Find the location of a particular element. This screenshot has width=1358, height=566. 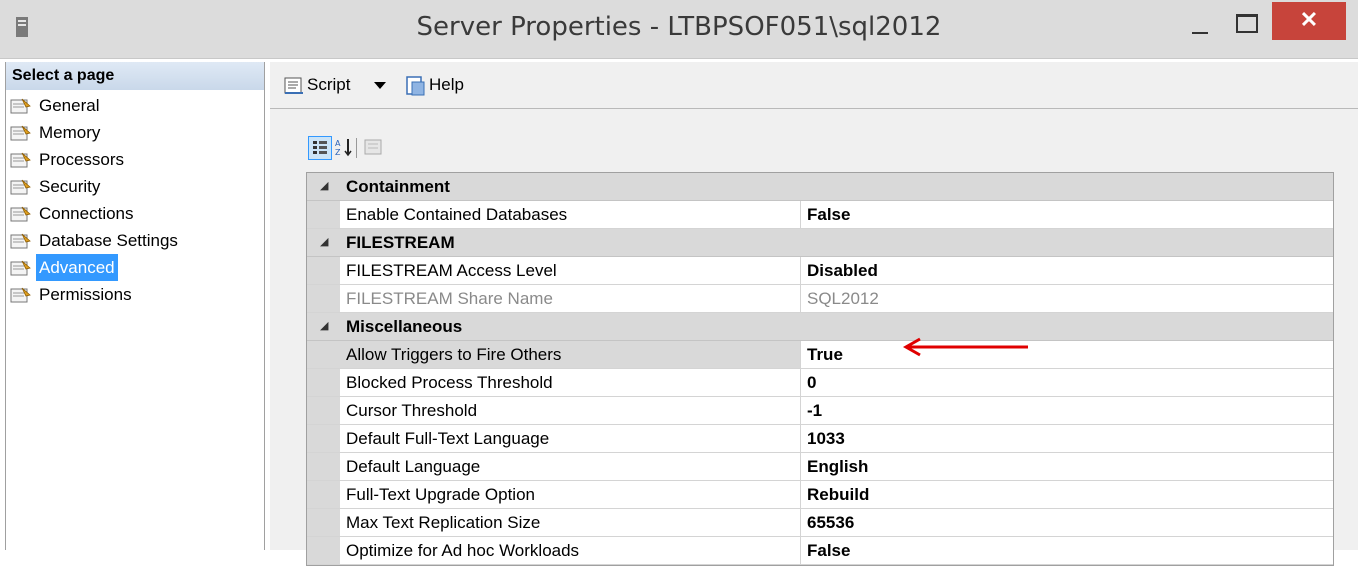

category-label: FILESTREAM is located at coordinates (400, 242).